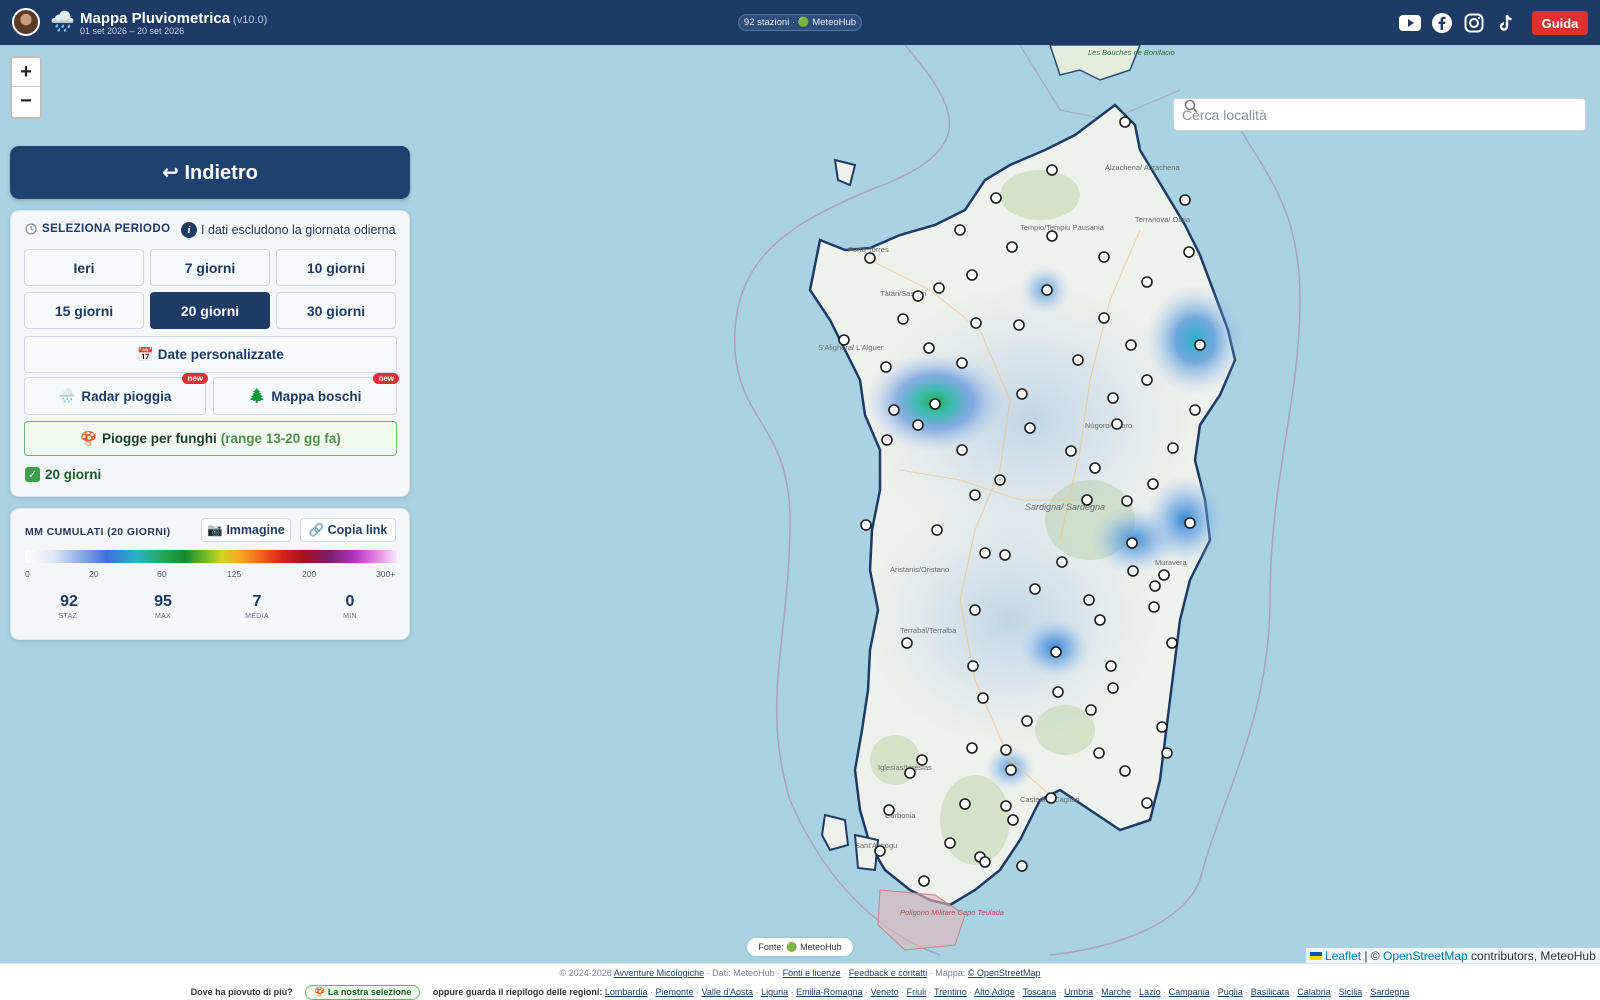 The height and width of the screenshot is (1000, 1600). I want to click on osm-link: OpenStreetMap, so click(1425, 956).